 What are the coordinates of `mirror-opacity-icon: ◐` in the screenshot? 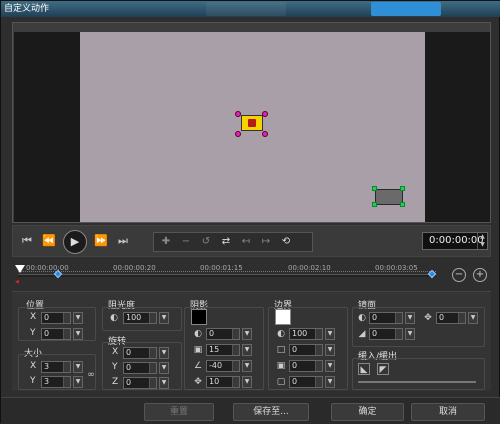 It's located at (362, 318).